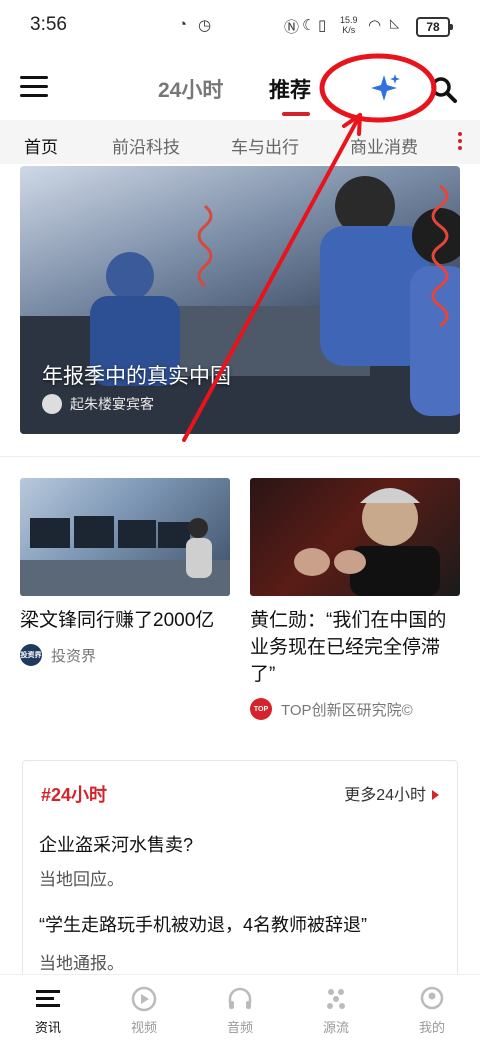 The image size is (480, 1041). I want to click on hero-source: 起朱楼宴宾客, so click(98, 404).